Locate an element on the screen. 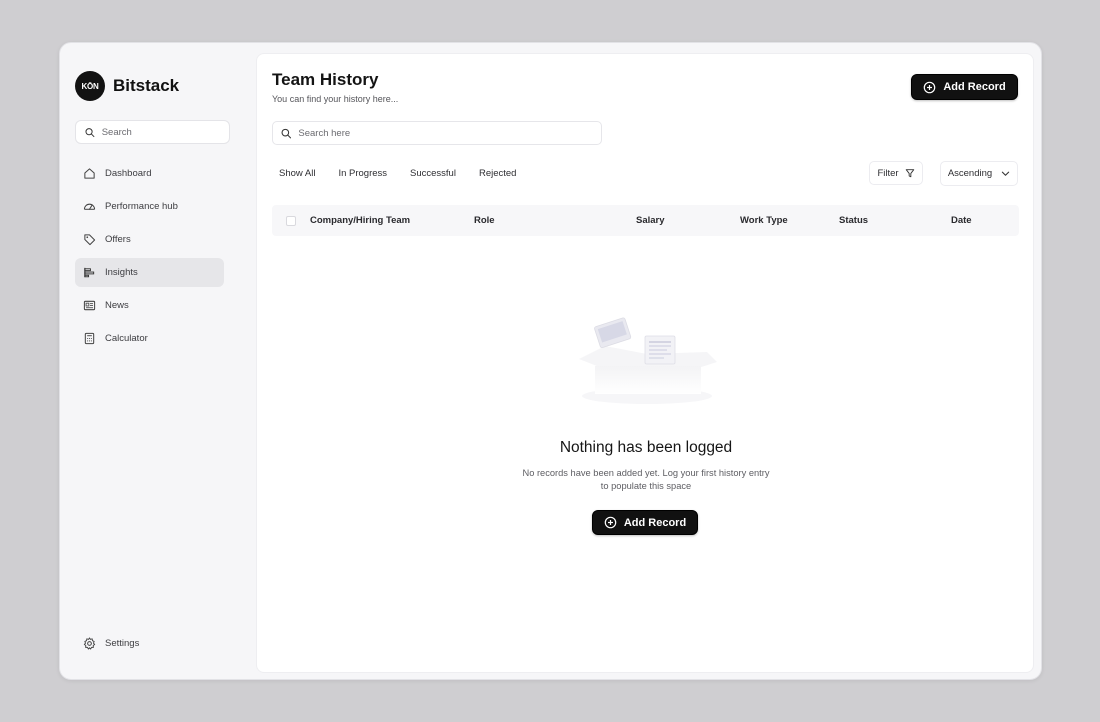 This screenshot has width=1100, height=722. sidebar-item-performance-hub: Performance hub is located at coordinates (149, 206).